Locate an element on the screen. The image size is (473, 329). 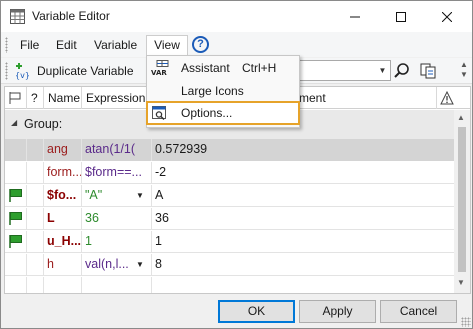
close-button is located at coordinates (447, 16).